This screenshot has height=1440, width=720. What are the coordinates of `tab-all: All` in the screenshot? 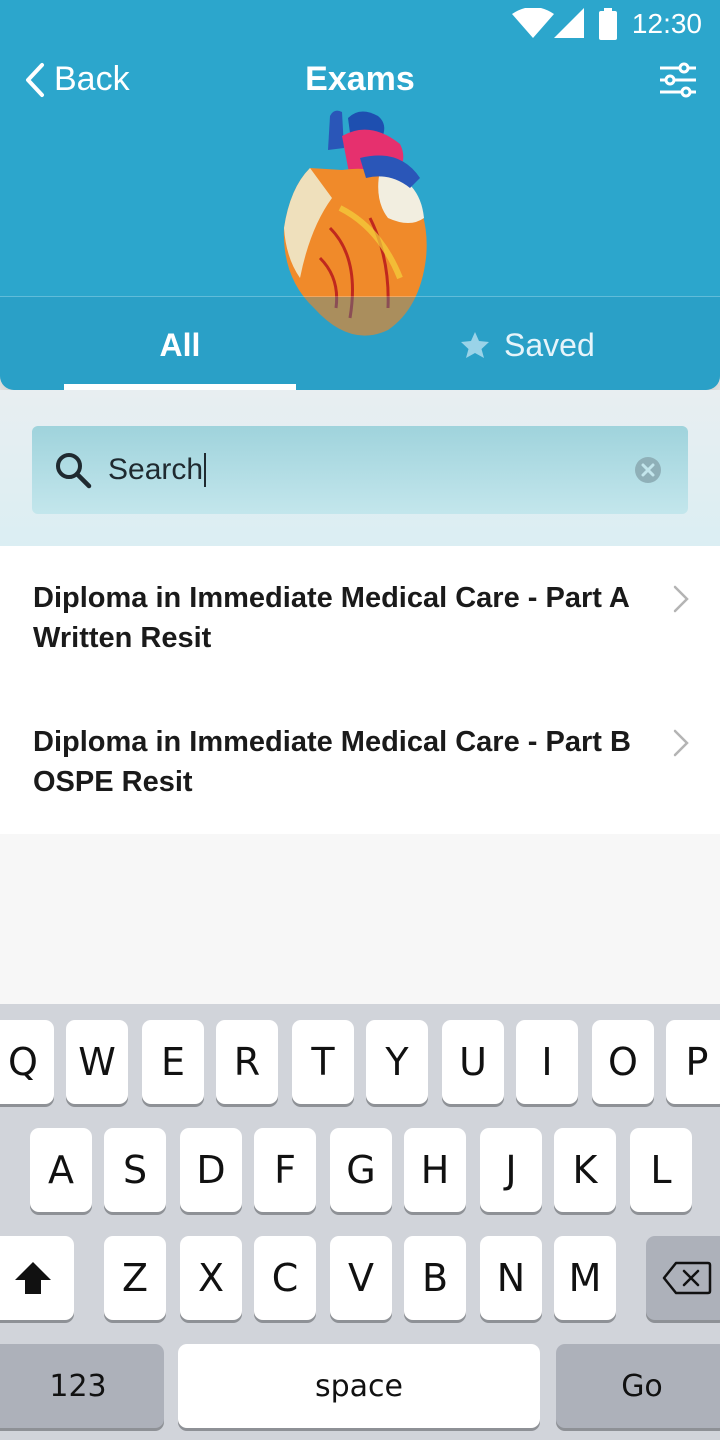 It's located at (180, 345).